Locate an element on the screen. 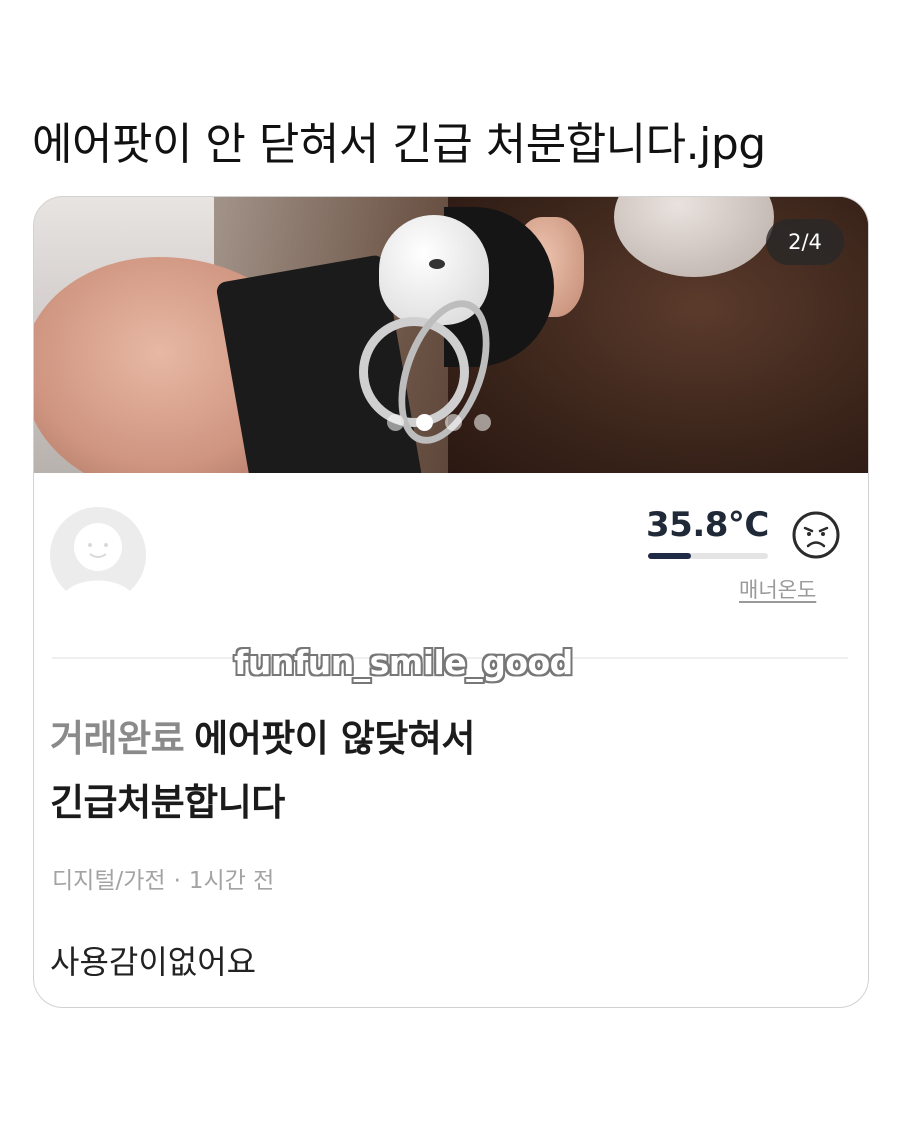 Image resolution: width=900 pixels, height=1125 pixels. watermark: funfun_smile_good is located at coordinates (403, 662).